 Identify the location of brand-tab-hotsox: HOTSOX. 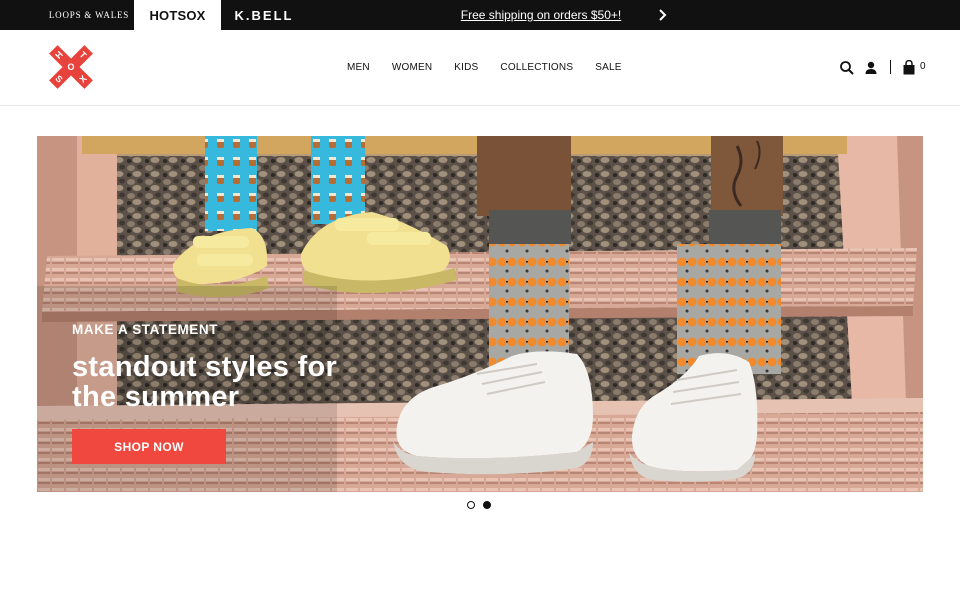
(177, 15).